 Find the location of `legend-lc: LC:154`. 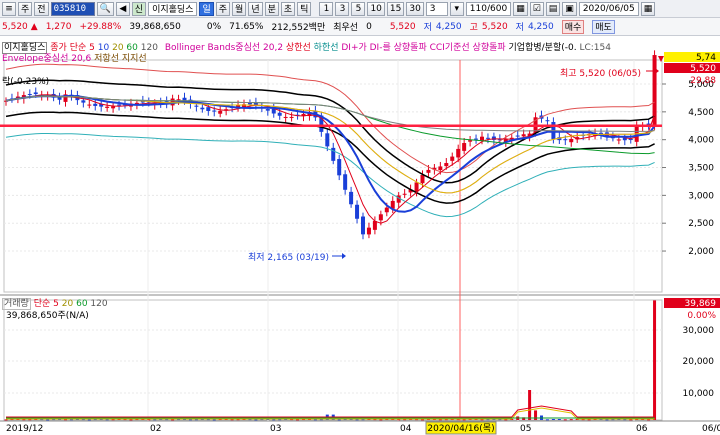

legend-lc: LC:154 is located at coordinates (595, 48).